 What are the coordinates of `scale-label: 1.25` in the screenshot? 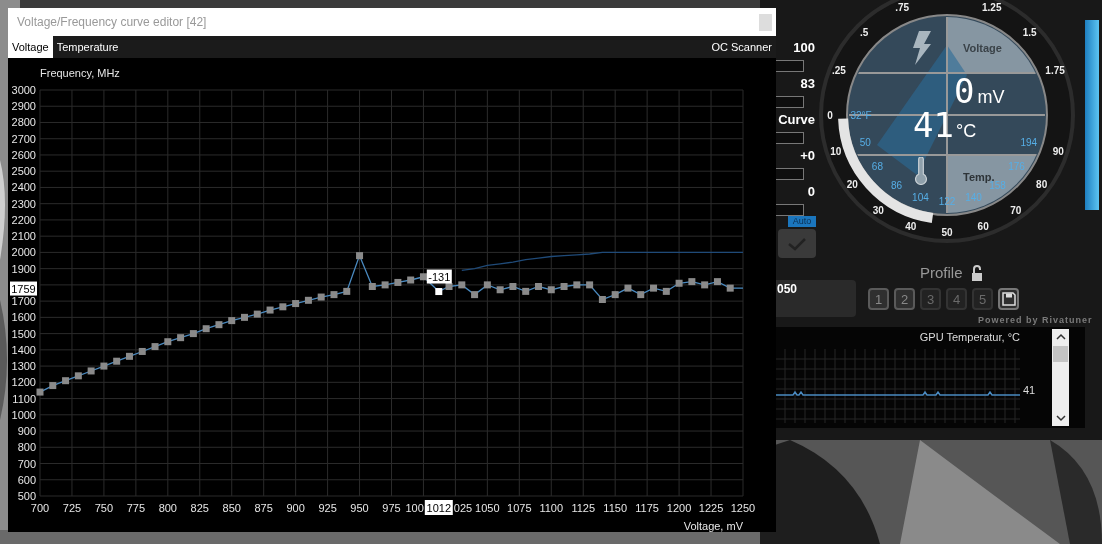 It's located at (992, 7).